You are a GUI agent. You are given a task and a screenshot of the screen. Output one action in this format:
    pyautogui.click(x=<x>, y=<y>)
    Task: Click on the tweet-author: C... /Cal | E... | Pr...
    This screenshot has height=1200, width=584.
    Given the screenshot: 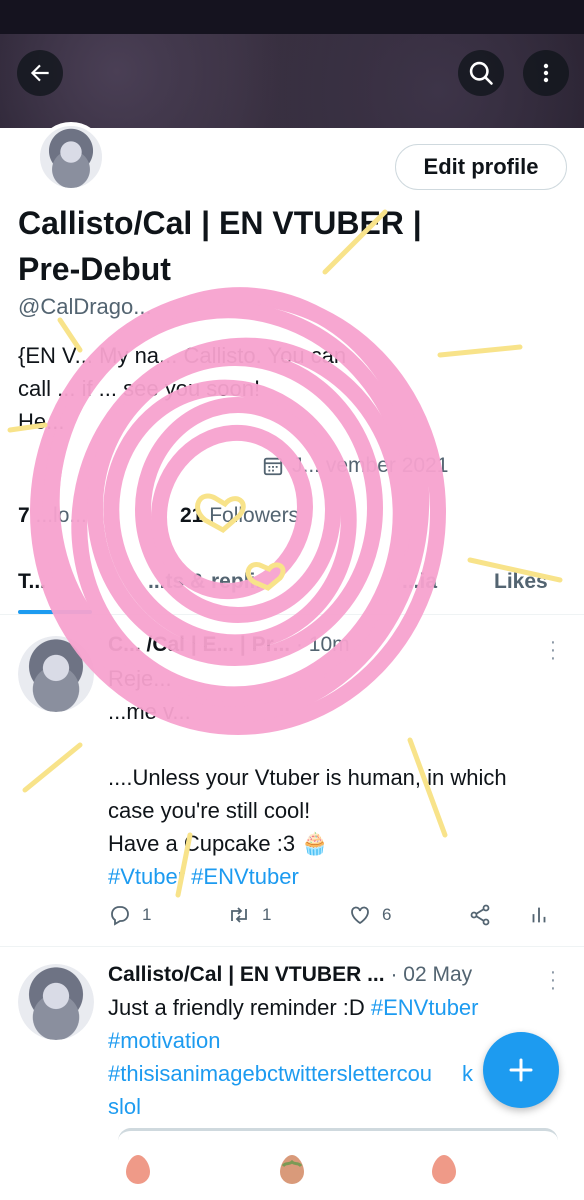 What is the action you would take?
    pyautogui.click(x=199, y=644)
    